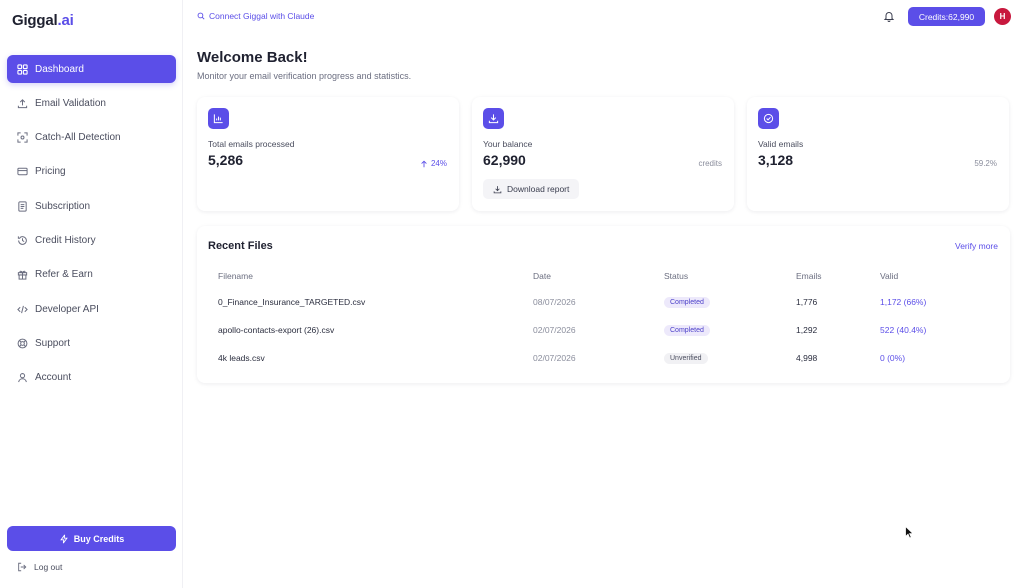  Describe the element at coordinates (710, 163) in the screenshot. I see `stat-unit: credits` at that location.